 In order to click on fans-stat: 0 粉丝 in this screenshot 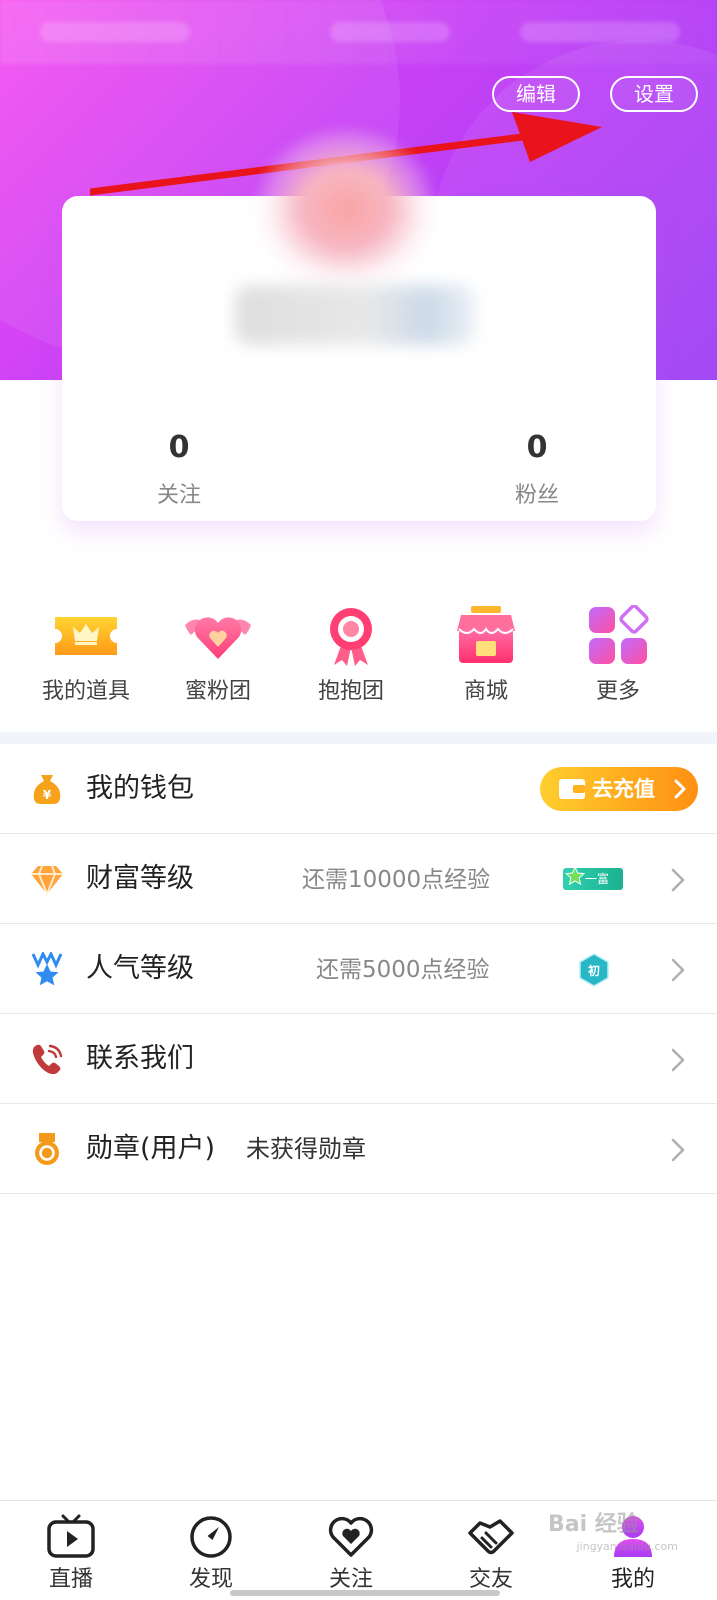, I will do `click(537, 468)`.